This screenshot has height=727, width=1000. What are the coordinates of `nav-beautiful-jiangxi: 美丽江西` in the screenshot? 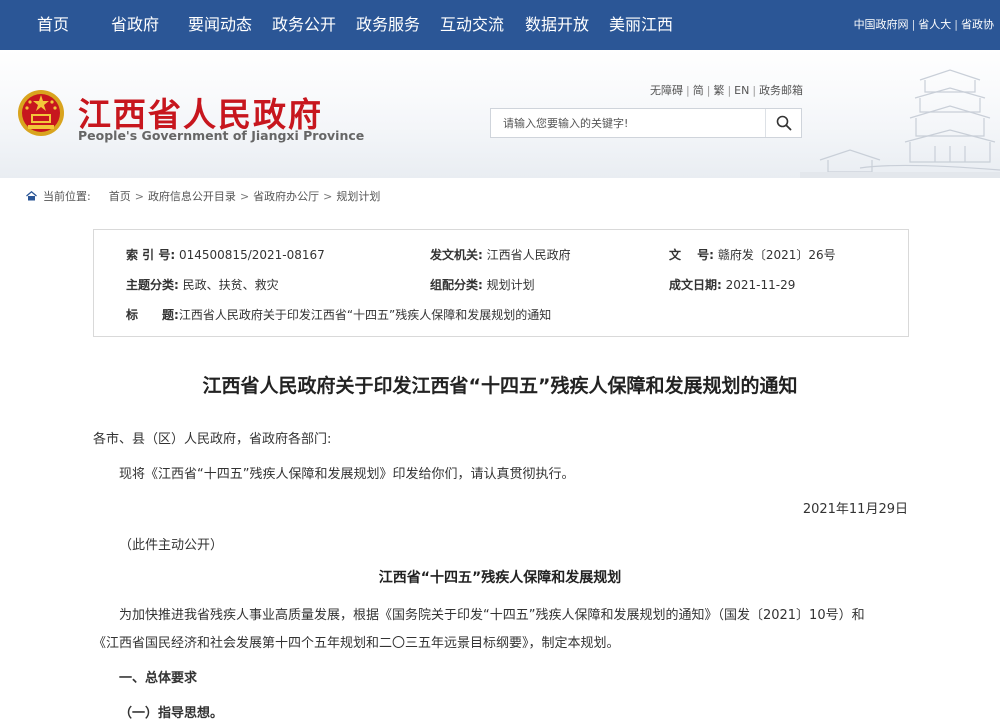 It's located at (641, 25).